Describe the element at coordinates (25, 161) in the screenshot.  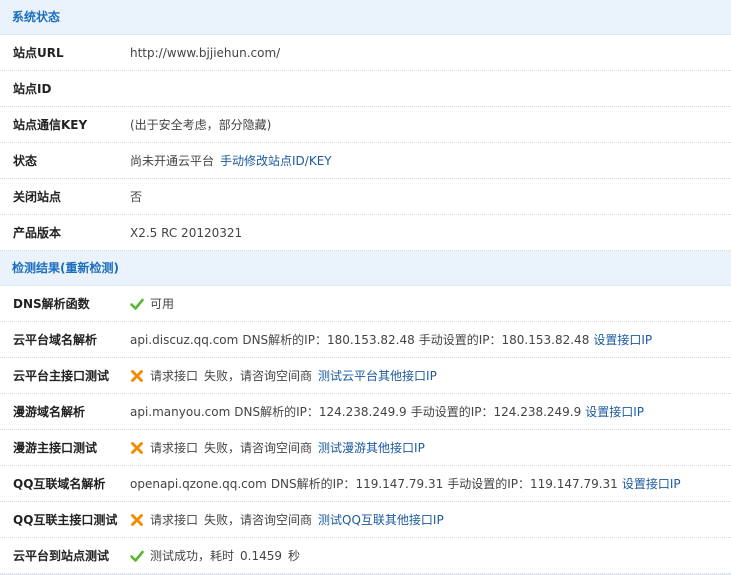
I see `status-label: 状态` at that location.